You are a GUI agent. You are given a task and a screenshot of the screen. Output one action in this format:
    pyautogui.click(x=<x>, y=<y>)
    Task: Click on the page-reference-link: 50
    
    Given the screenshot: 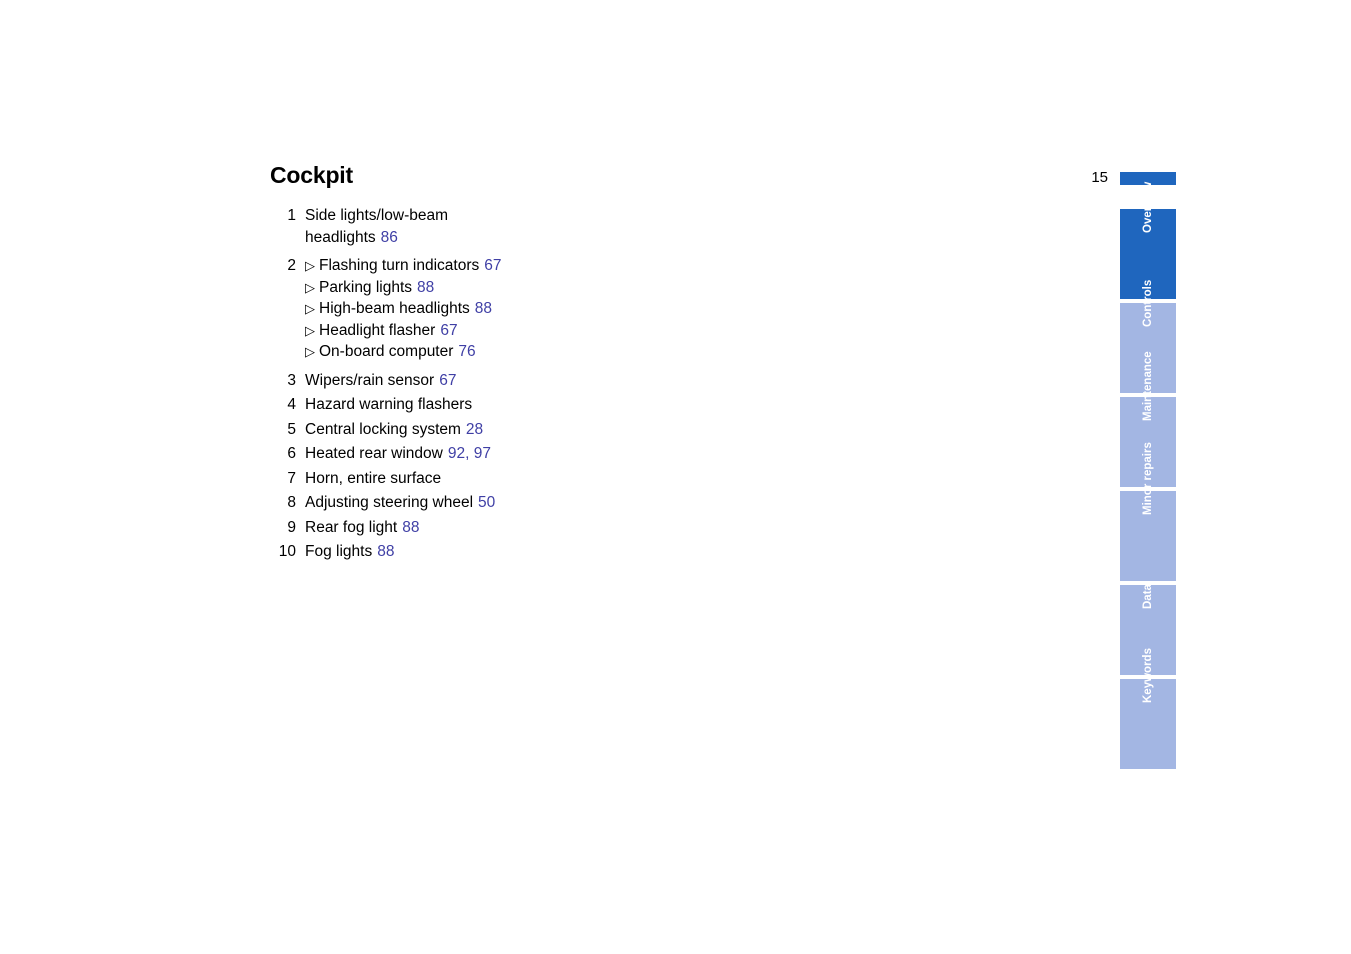 What is the action you would take?
    pyautogui.click(x=486, y=502)
    